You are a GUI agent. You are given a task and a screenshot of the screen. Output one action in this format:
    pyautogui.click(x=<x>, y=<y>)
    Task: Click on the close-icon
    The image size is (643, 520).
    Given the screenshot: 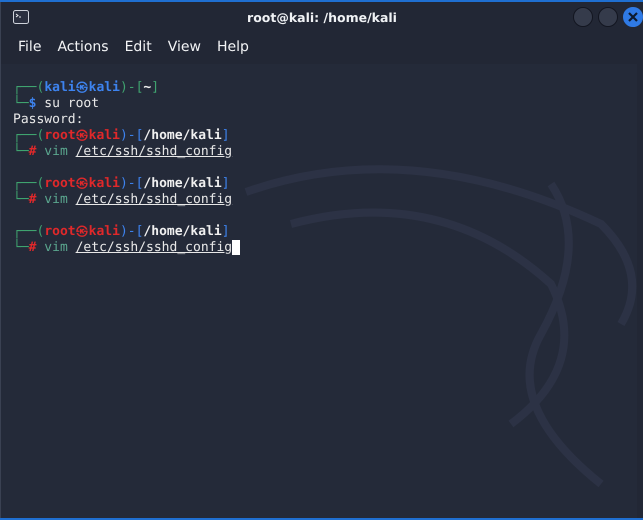 What is the action you would take?
    pyautogui.click(x=633, y=17)
    